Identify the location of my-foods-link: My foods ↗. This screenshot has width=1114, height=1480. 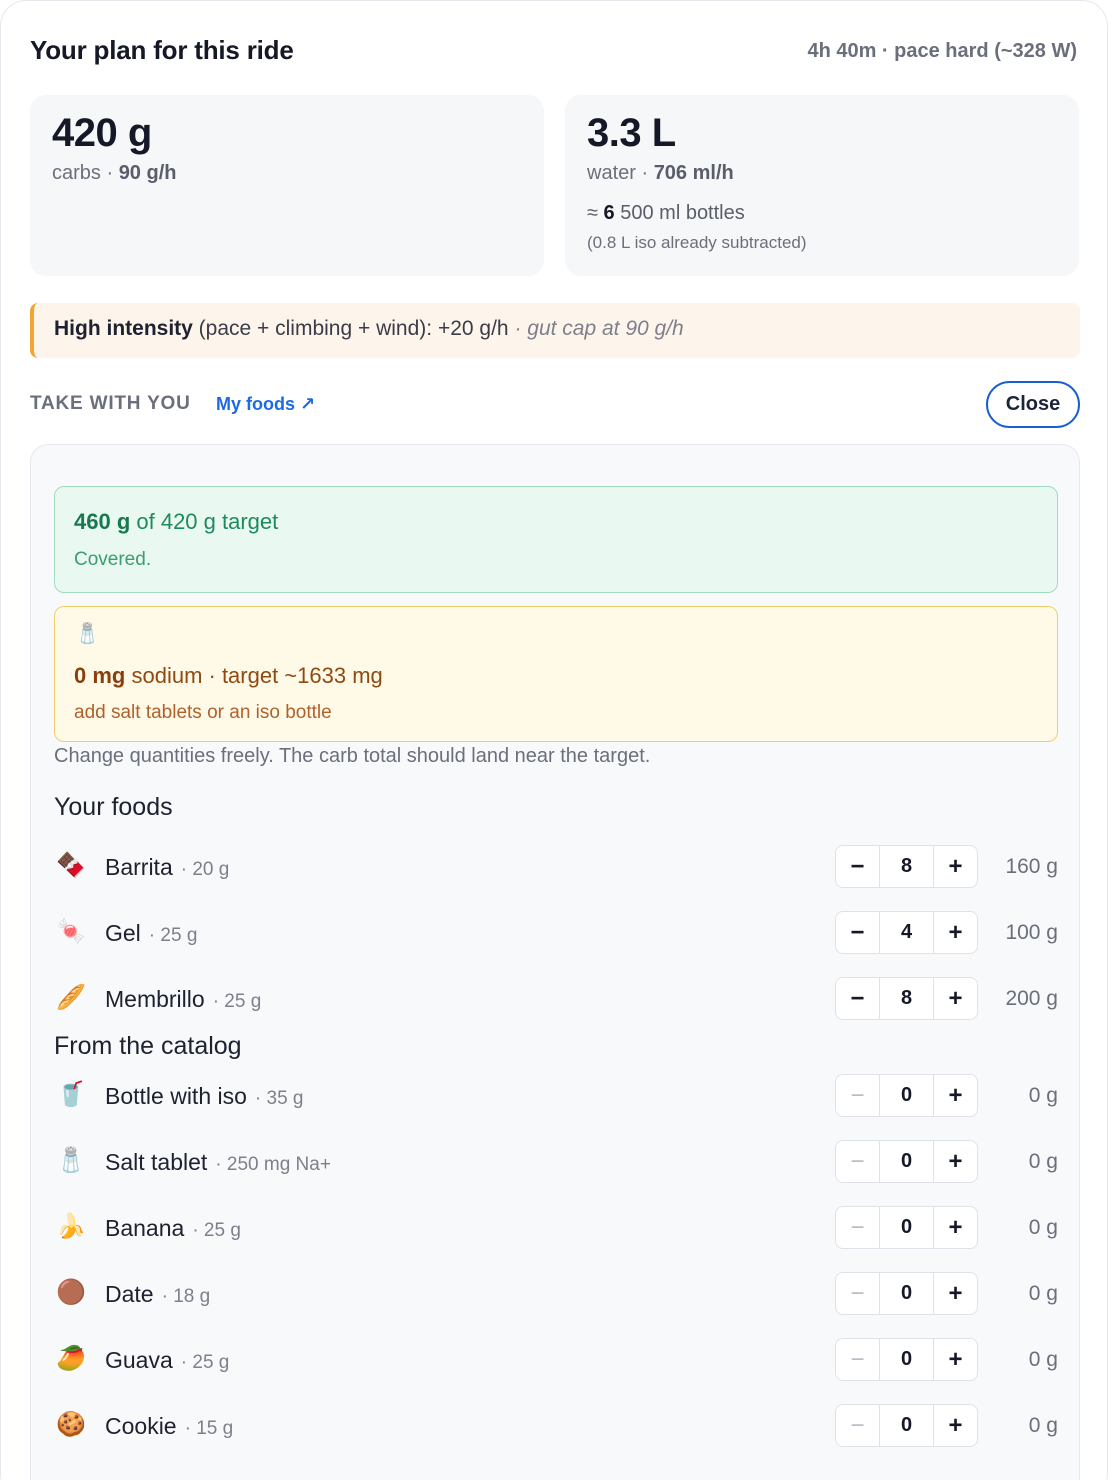
(265, 404).